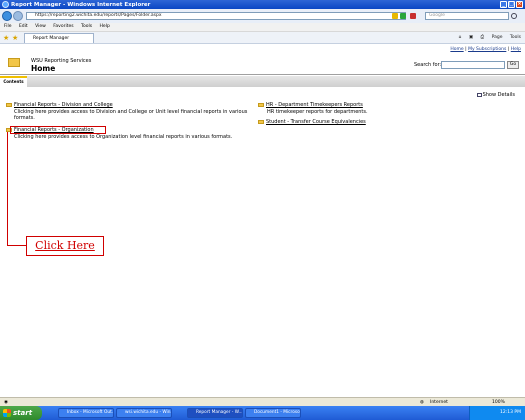 The image size is (525, 420). What do you see at coordinates (63, 105) in the screenshot?
I see `item-link: Financial Reports - Division and College` at bounding box center [63, 105].